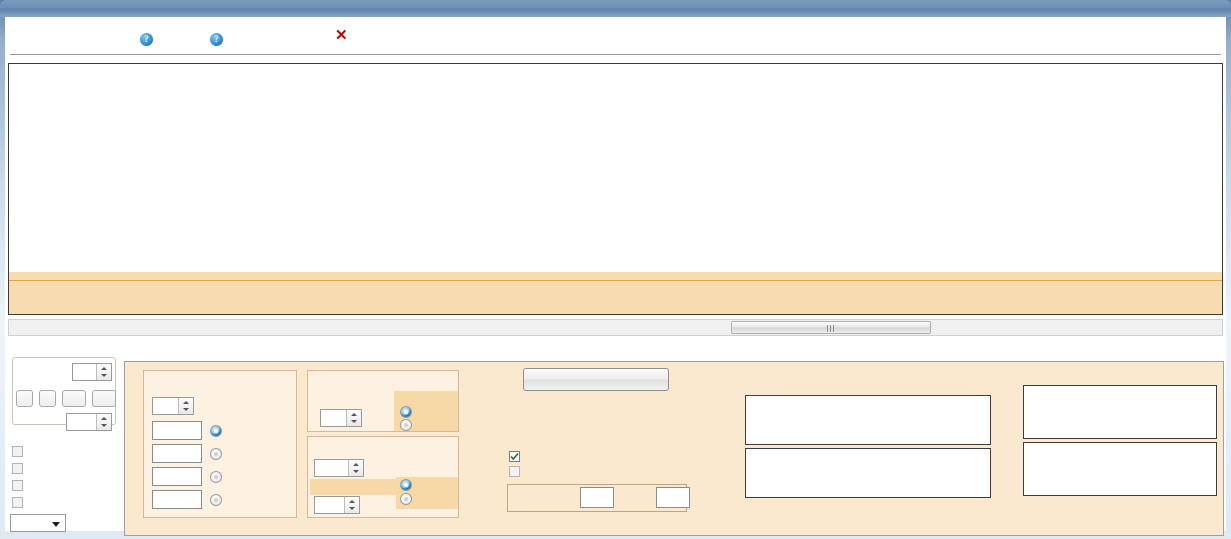 The height and width of the screenshot is (539, 1231). What do you see at coordinates (177, 453) in the screenshot?
I see `region-value-just-after-d` at bounding box center [177, 453].